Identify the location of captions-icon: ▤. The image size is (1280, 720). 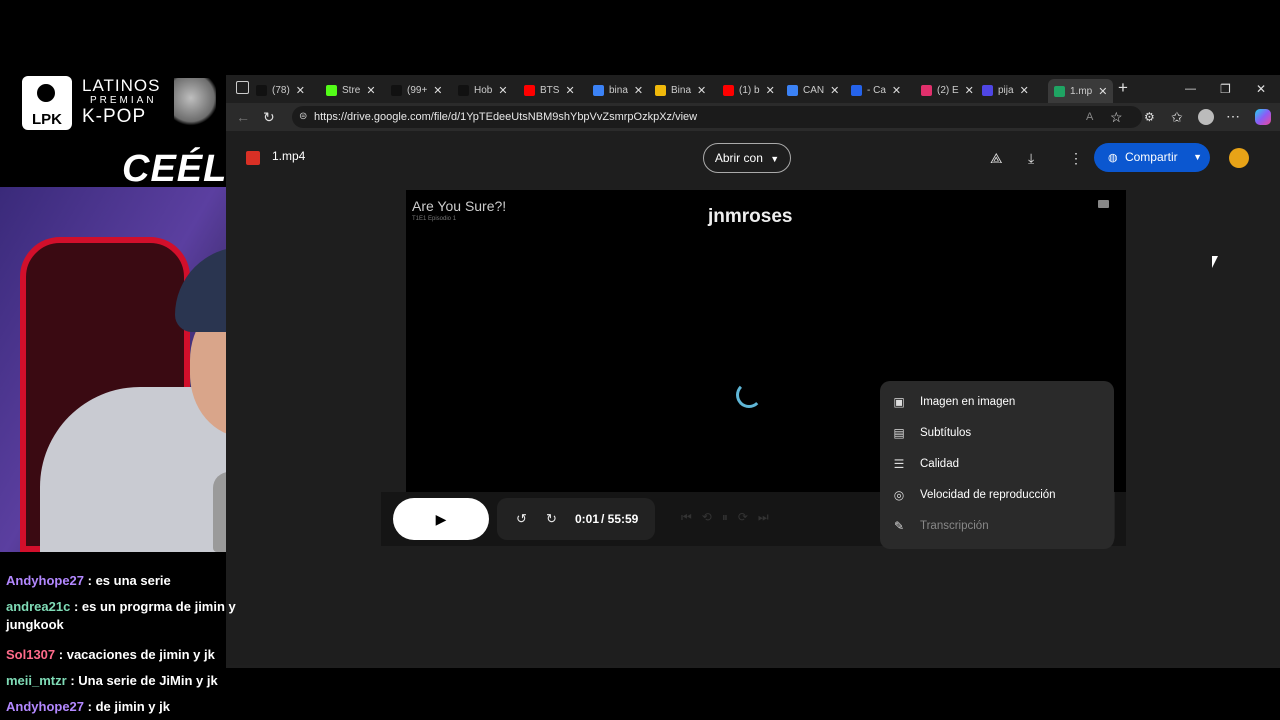
(899, 433).